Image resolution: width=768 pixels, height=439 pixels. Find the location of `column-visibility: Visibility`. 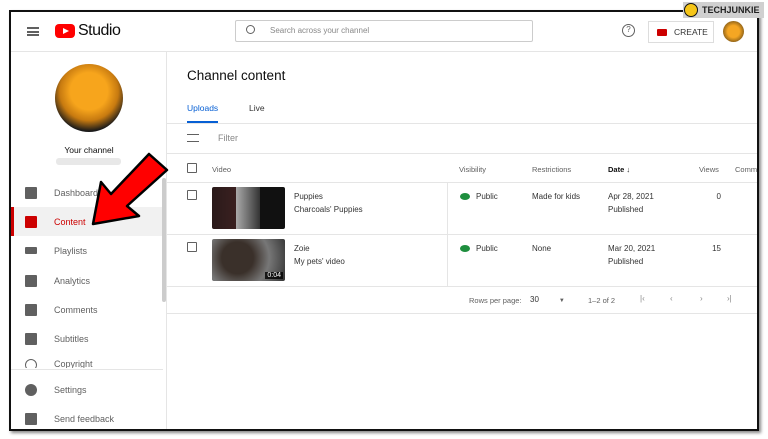

column-visibility: Visibility is located at coordinates (472, 169).